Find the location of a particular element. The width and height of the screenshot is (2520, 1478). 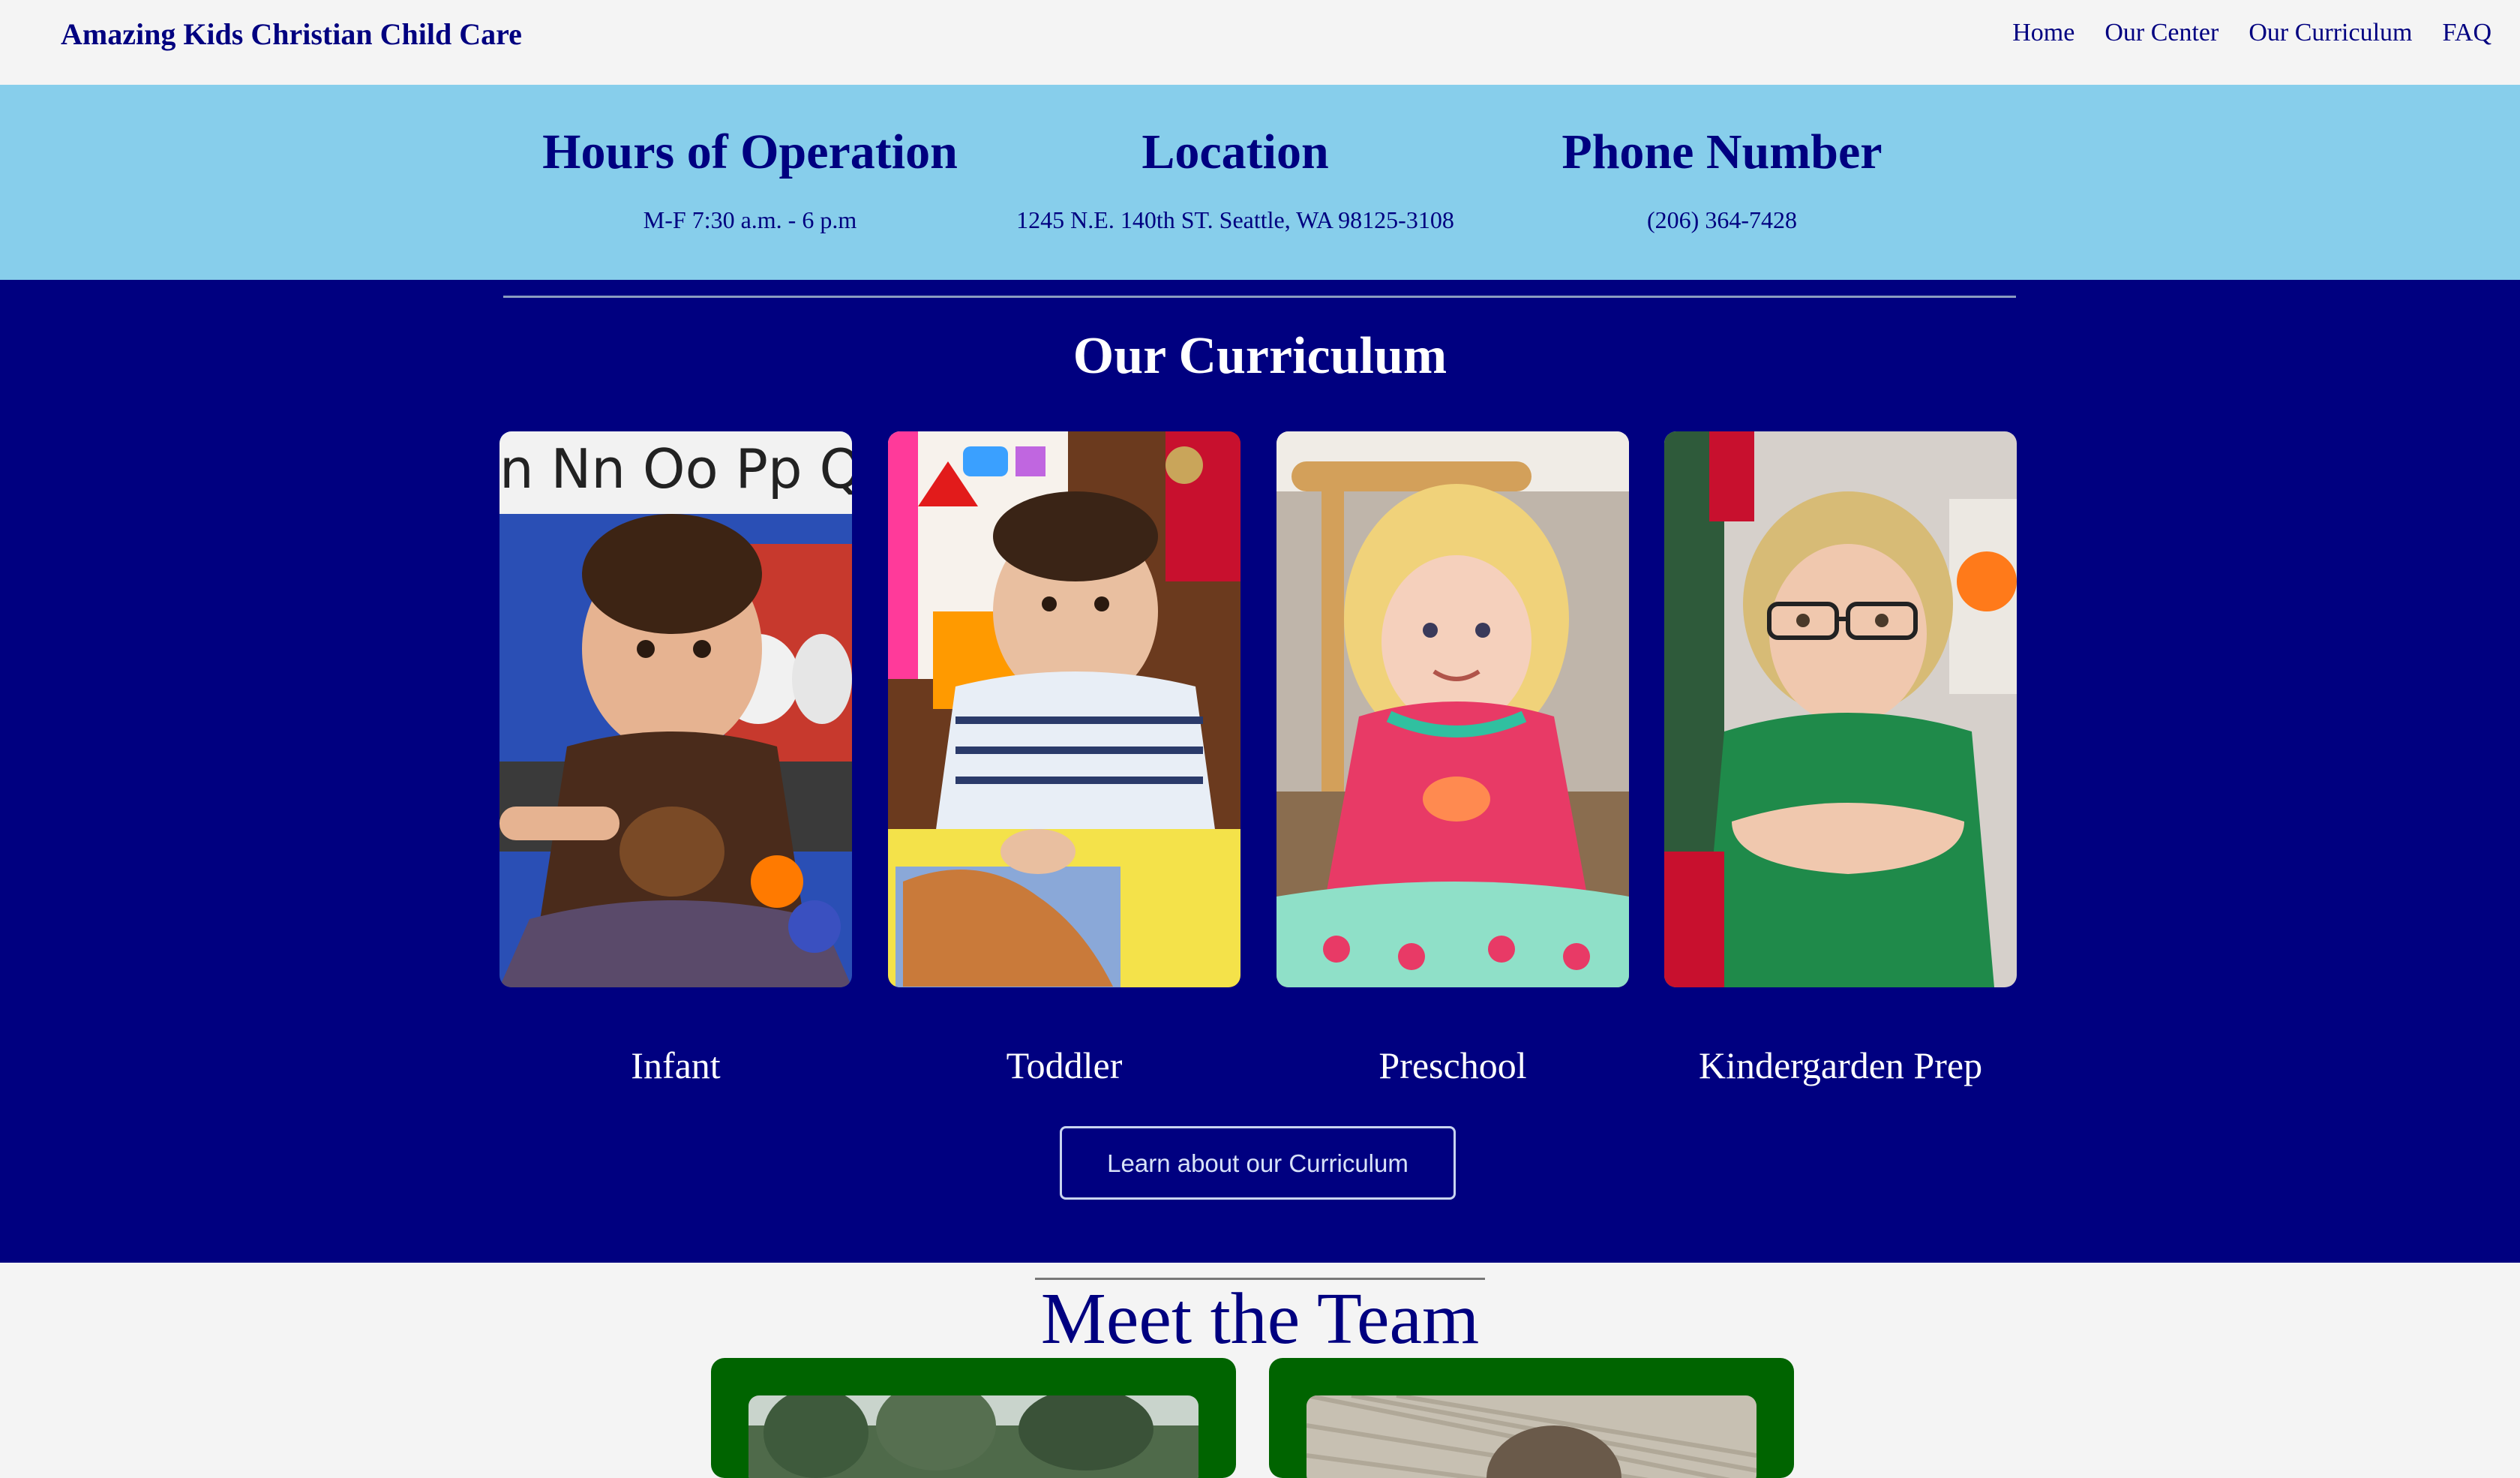

toddler-photo is located at coordinates (1064, 709).